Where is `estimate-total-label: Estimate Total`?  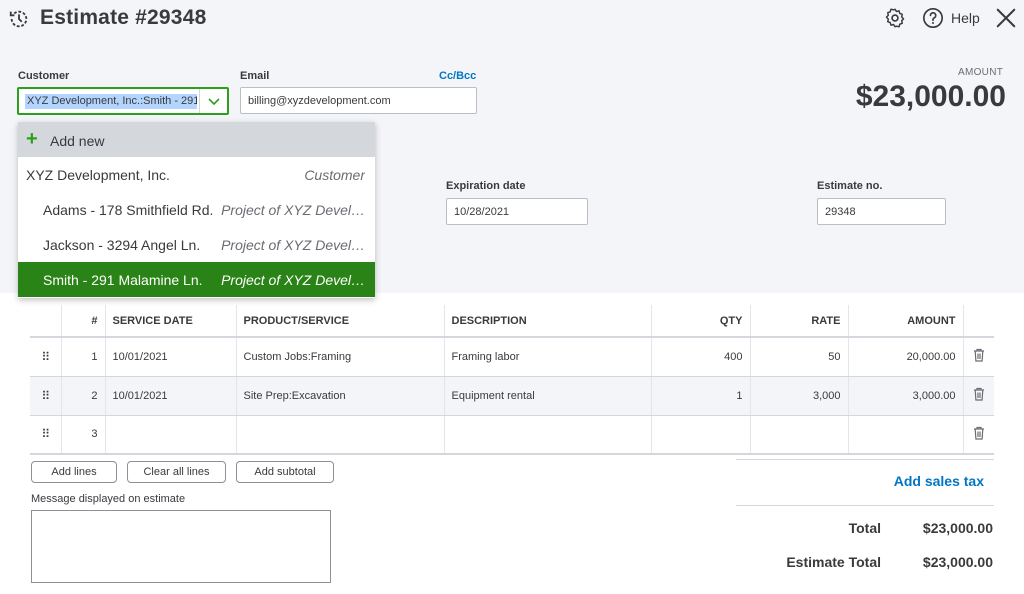
estimate-total-label: Estimate Total is located at coordinates (833, 562).